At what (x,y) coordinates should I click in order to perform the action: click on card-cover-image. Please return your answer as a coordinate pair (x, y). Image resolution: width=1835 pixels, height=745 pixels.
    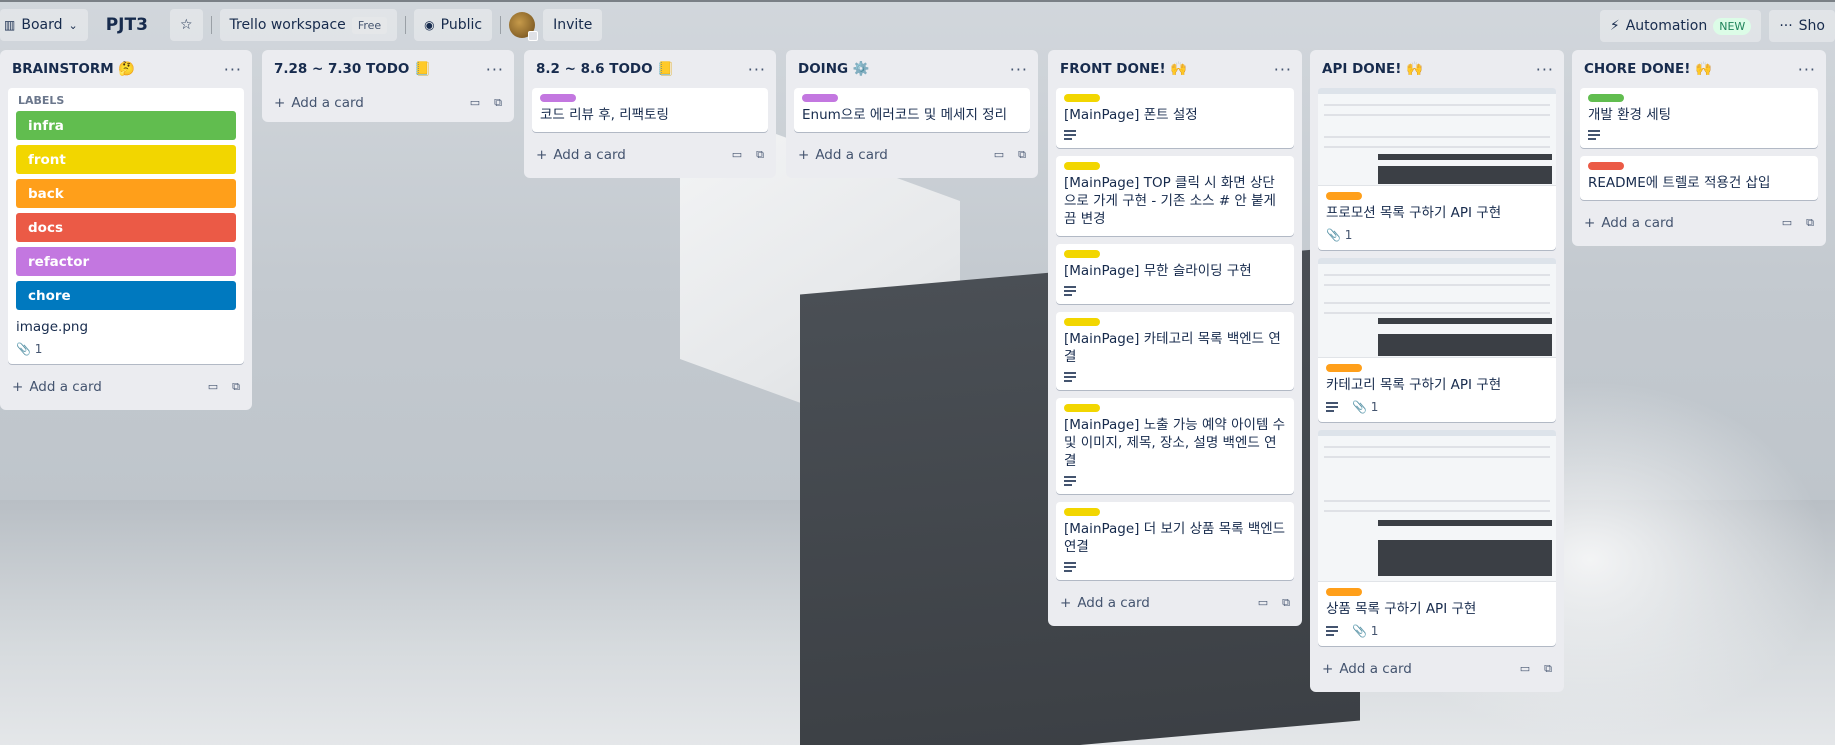
    Looking at the image, I should click on (1437, 308).